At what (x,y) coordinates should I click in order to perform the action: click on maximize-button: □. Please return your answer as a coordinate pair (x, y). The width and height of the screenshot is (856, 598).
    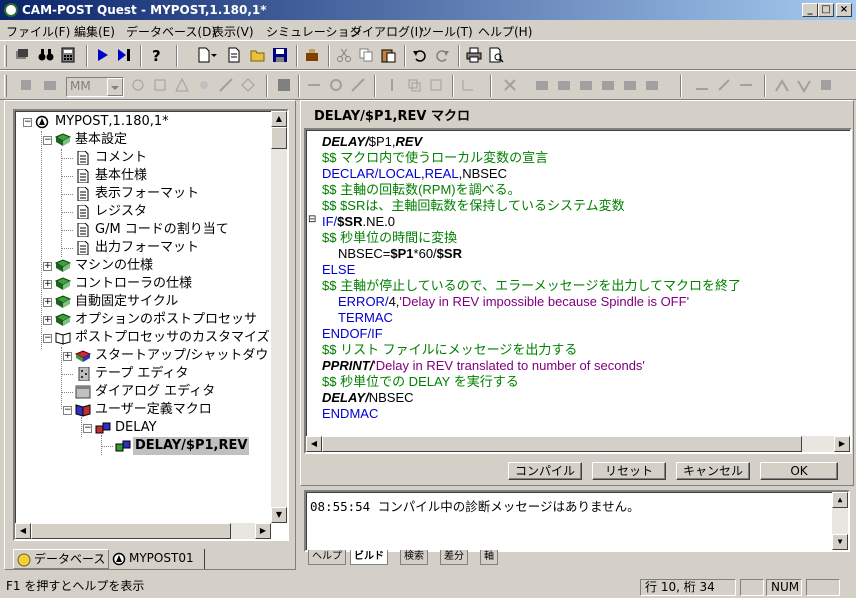
    Looking at the image, I should click on (826, 10).